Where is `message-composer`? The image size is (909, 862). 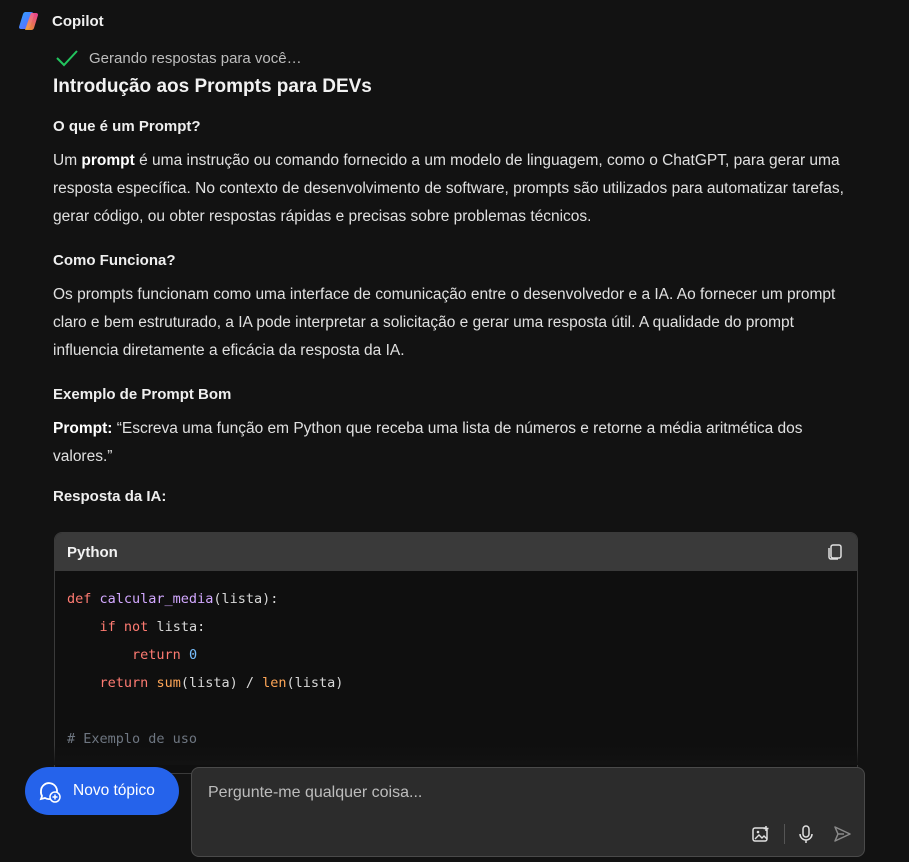
message-composer is located at coordinates (528, 812).